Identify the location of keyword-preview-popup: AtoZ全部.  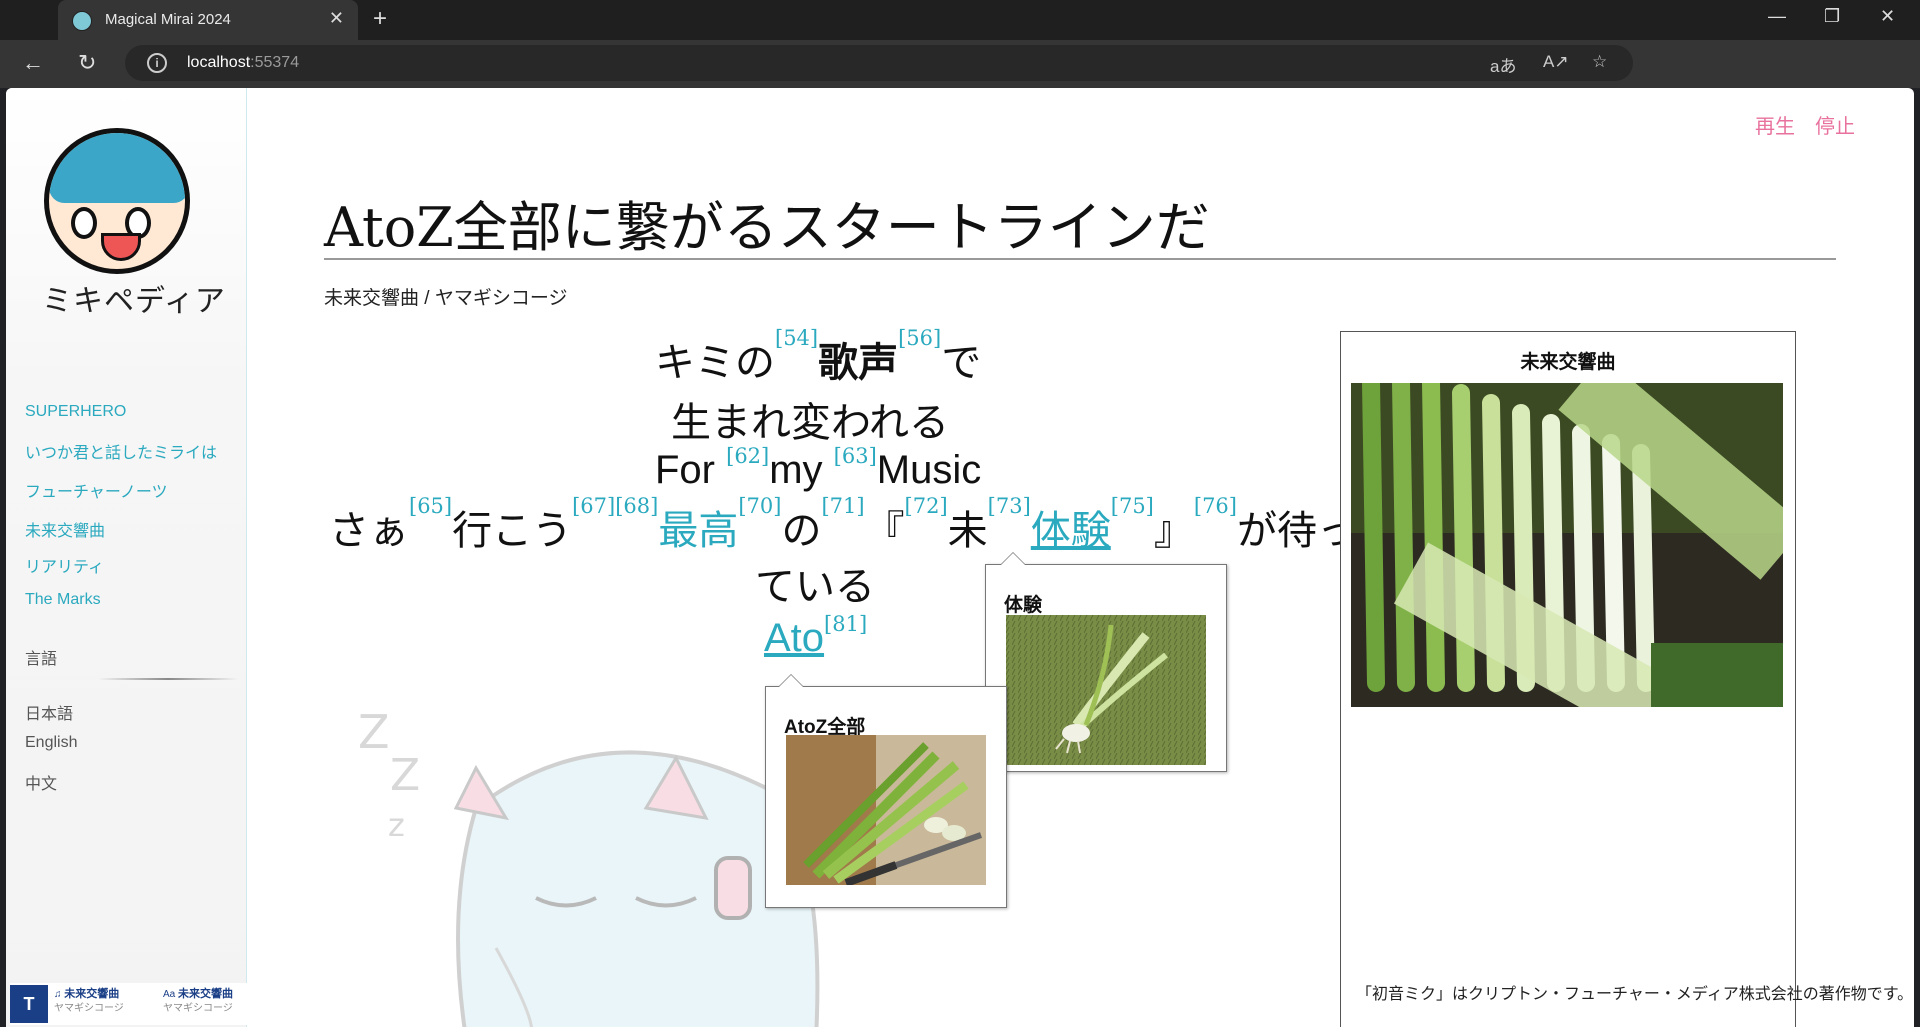
(886, 791).